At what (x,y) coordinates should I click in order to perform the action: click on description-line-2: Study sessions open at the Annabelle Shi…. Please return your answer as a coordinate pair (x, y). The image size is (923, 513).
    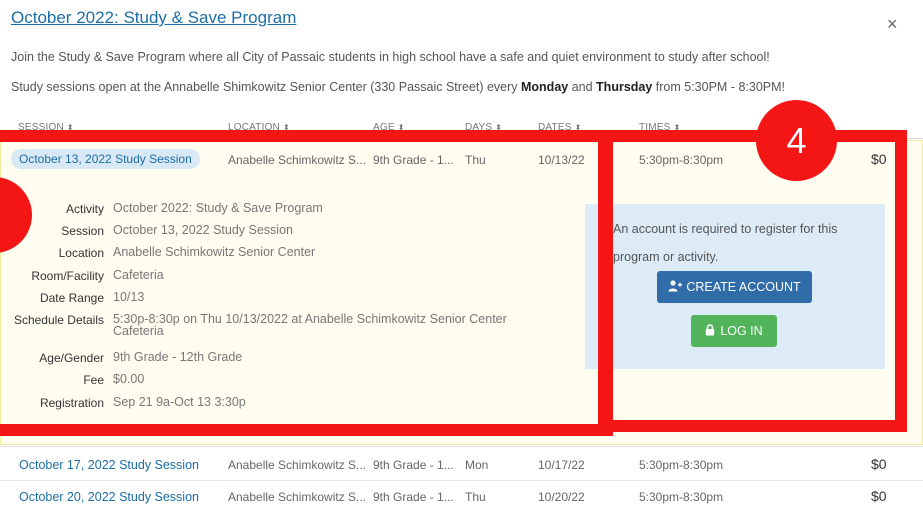
    Looking at the image, I should click on (398, 87).